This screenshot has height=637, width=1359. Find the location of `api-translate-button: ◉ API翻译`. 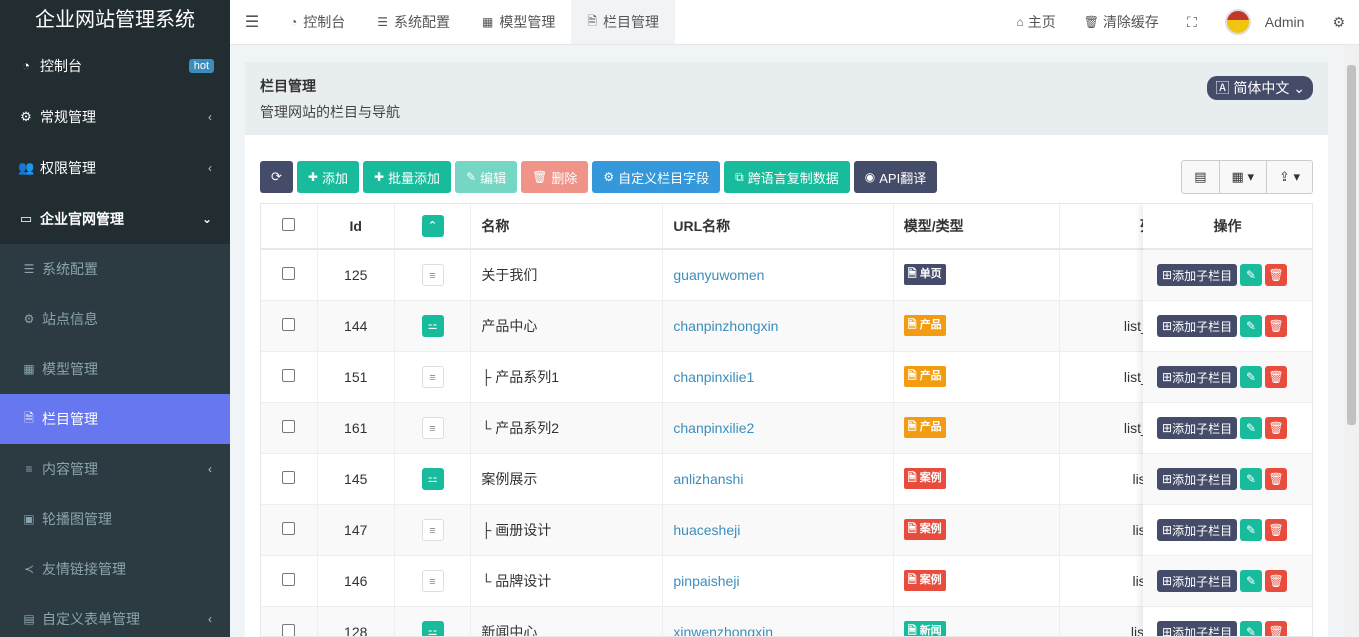

api-translate-button: ◉ API翻译 is located at coordinates (895, 177).